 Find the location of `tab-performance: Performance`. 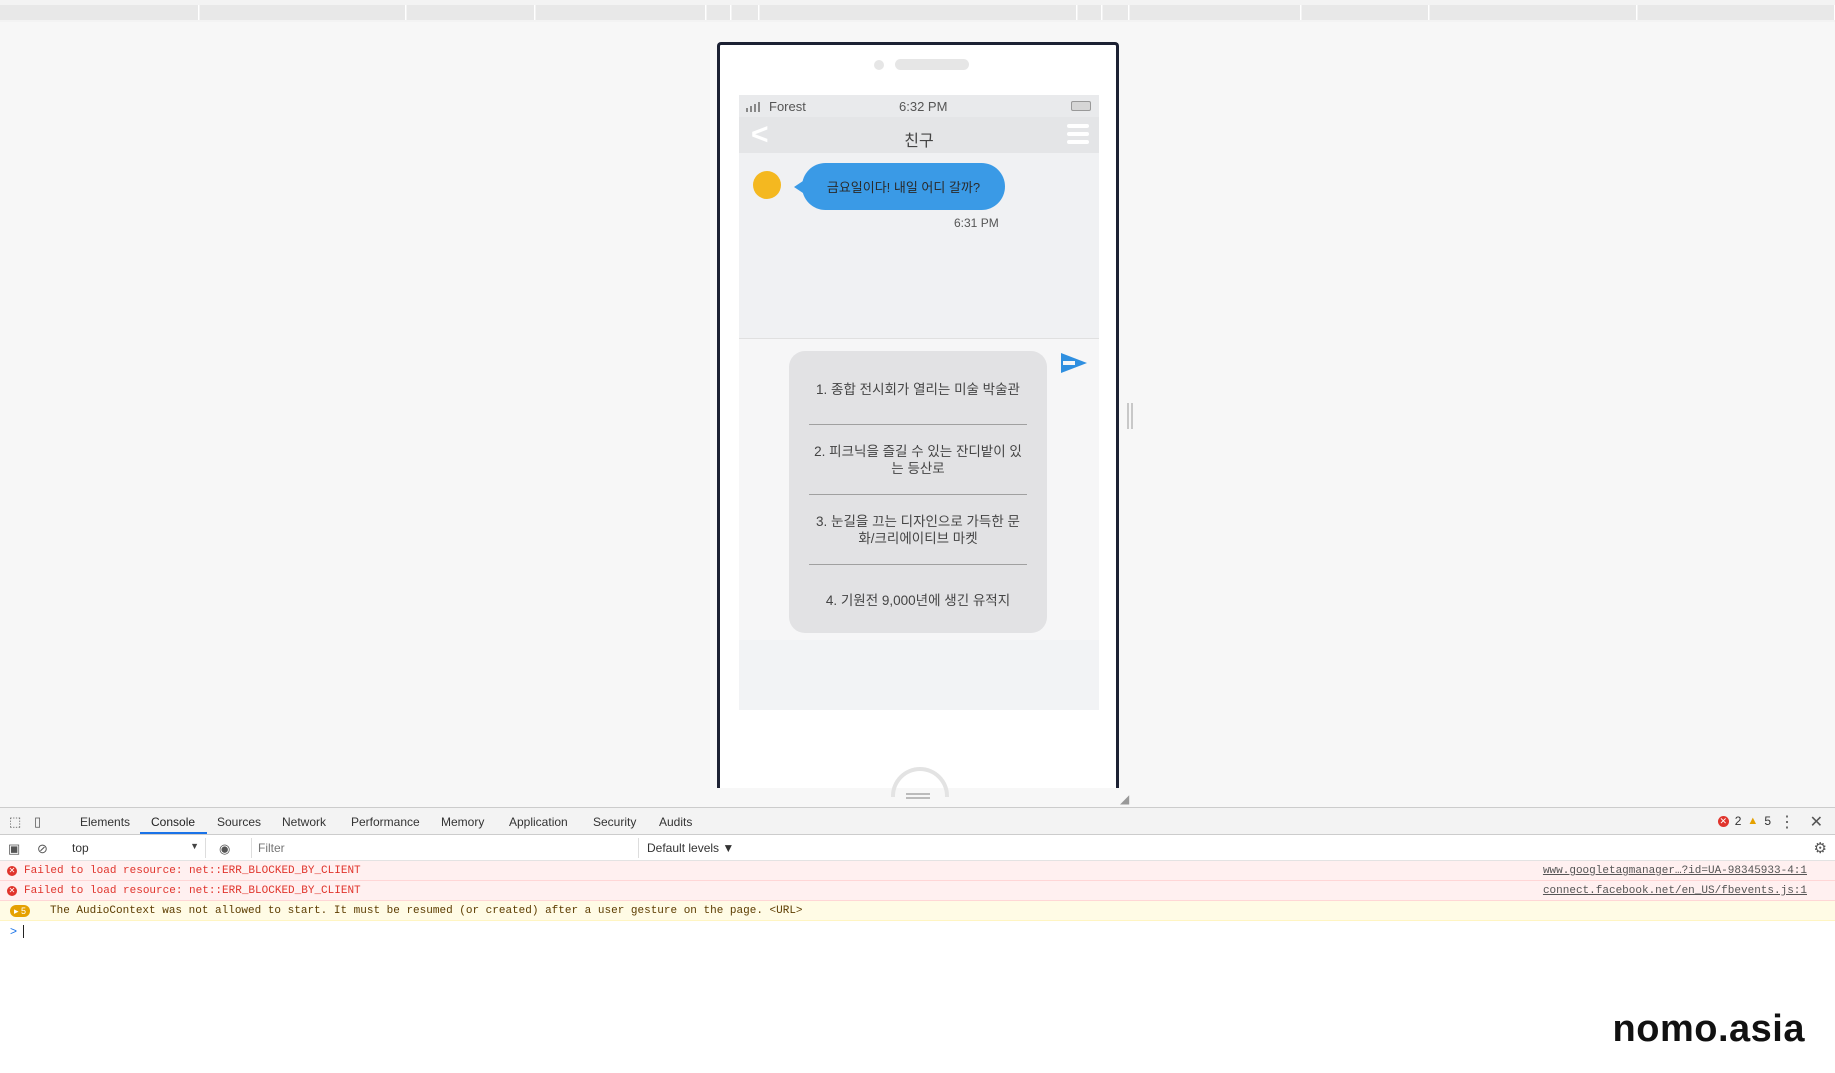

tab-performance: Performance is located at coordinates (385, 822).